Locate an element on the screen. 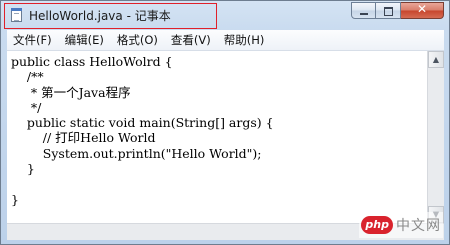  maximize-button is located at coordinates (388, 10).